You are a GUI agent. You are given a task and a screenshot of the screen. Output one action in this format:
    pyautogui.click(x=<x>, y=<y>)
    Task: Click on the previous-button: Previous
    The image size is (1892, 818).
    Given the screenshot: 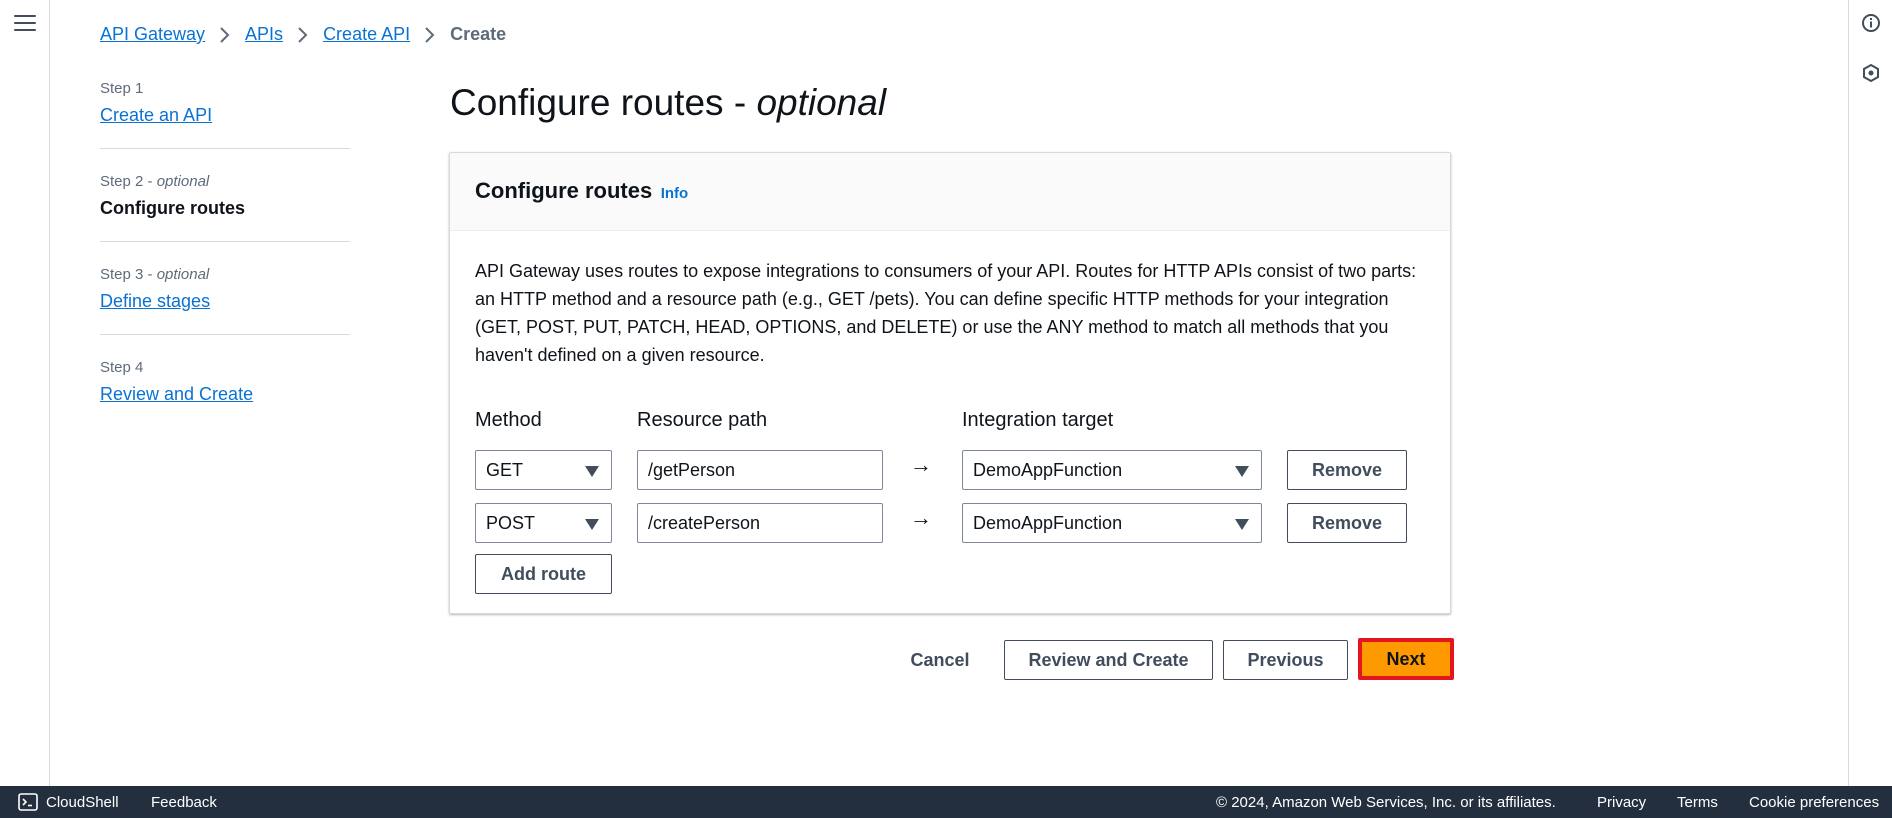 What is the action you would take?
    pyautogui.click(x=1285, y=660)
    